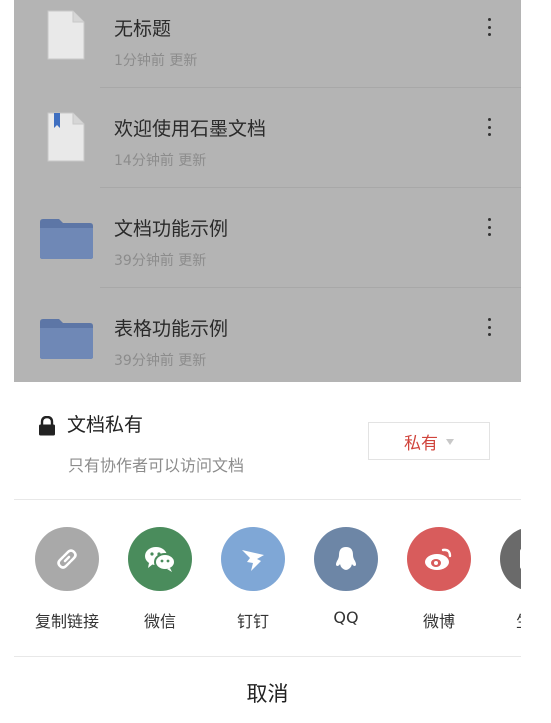 Image resolution: width=551 pixels, height=723 pixels. I want to click on doc-bookmark-icon, so click(66, 137).